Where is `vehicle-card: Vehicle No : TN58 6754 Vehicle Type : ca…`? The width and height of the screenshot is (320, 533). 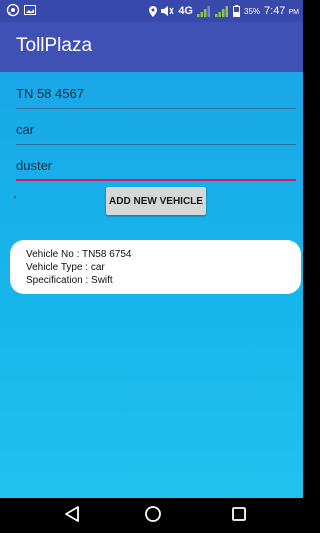 vehicle-card: Vehicle No : TN58 6754 Vehicle Type : ca… is located at coordinates (155, 267).